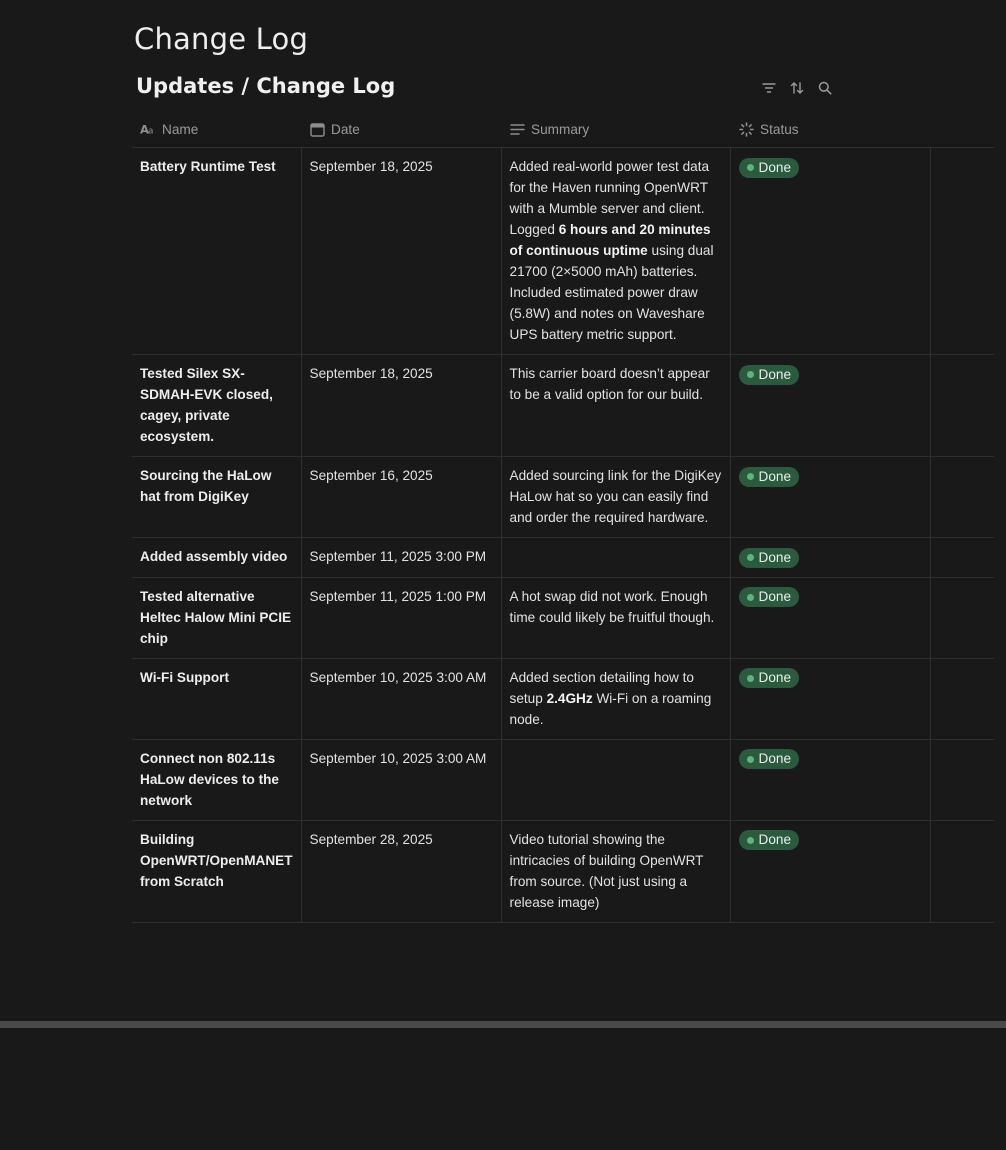  Describe the element at coordinates (217, 871) in the screenshot. I see `row-name: Building OpenWRT/OpenMANET from Scratch` at that location.